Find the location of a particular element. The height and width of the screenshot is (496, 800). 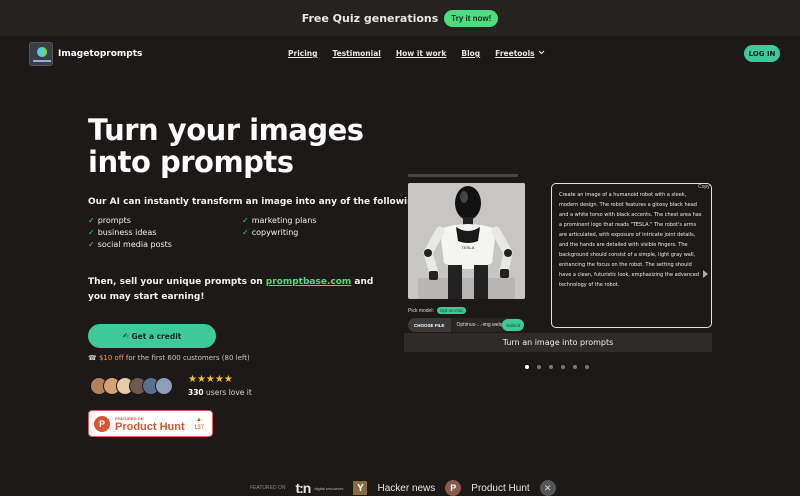

avatar is located at coordinates (164, 386).